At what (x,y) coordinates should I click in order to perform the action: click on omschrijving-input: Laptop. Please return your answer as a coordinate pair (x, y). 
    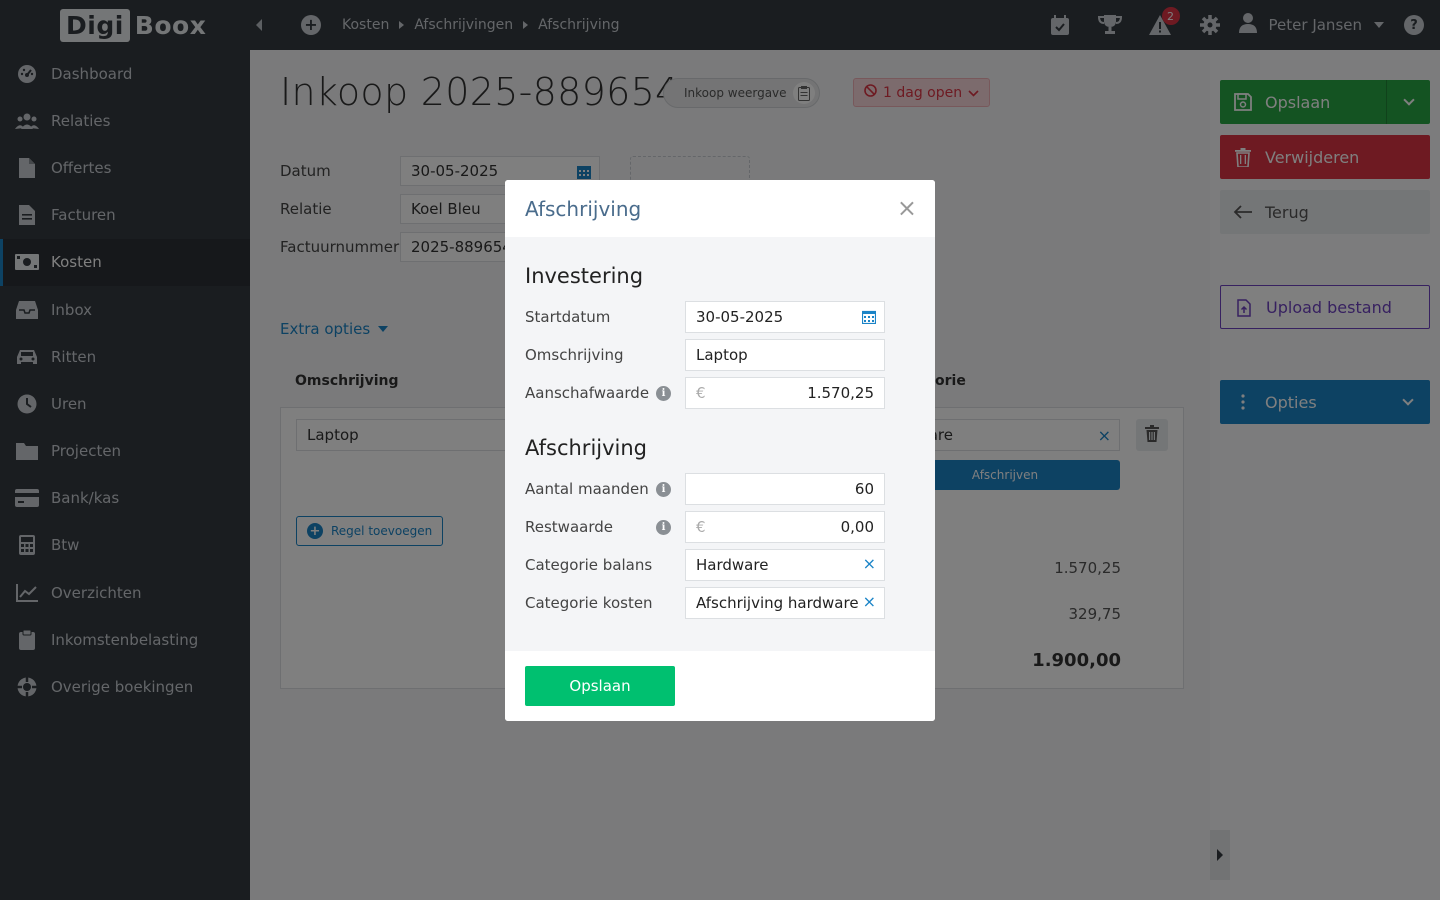
    Looking at the image, I should click on (785, 355).